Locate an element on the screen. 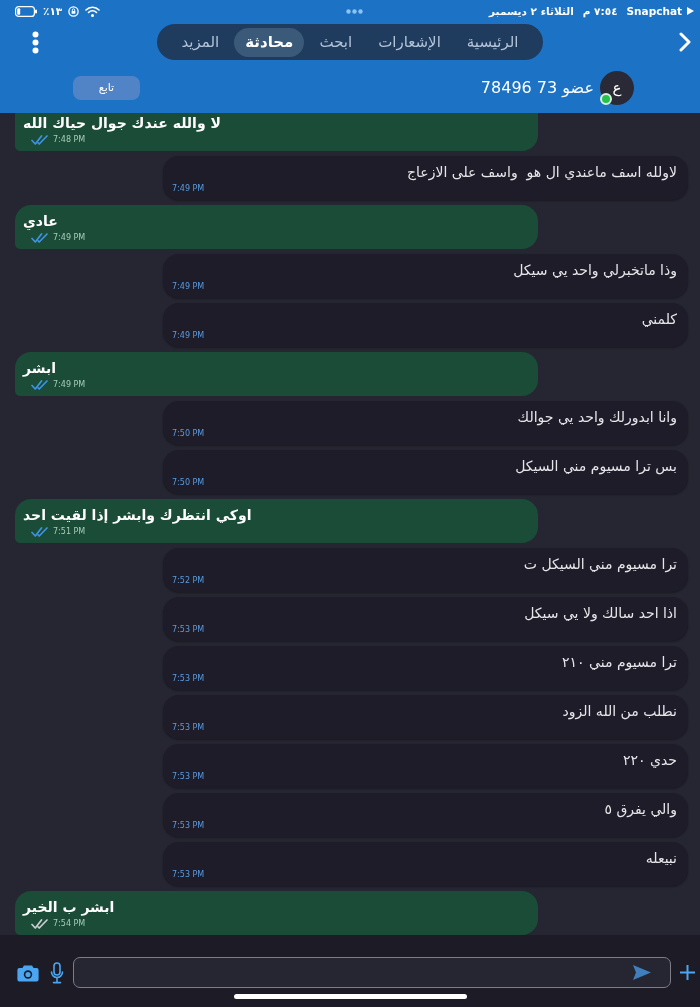  battery-percentage: ١٣٪ is located at coordinates (53, 11).